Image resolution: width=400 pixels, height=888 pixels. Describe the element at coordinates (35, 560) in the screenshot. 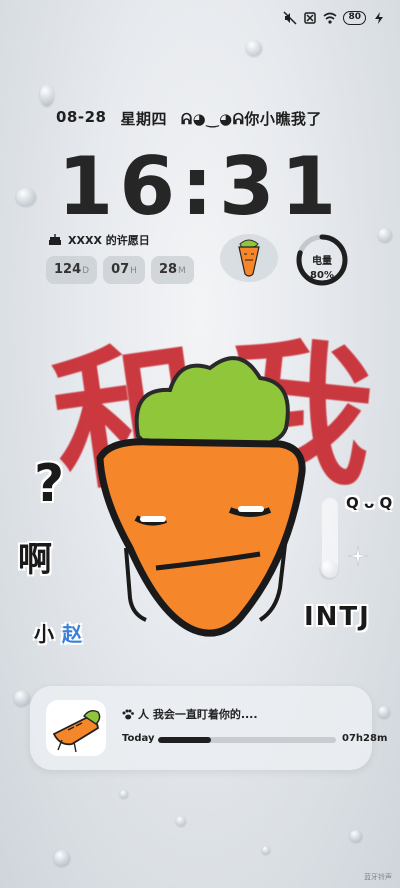

I see `exclaim-sticker: 啊` at that location.